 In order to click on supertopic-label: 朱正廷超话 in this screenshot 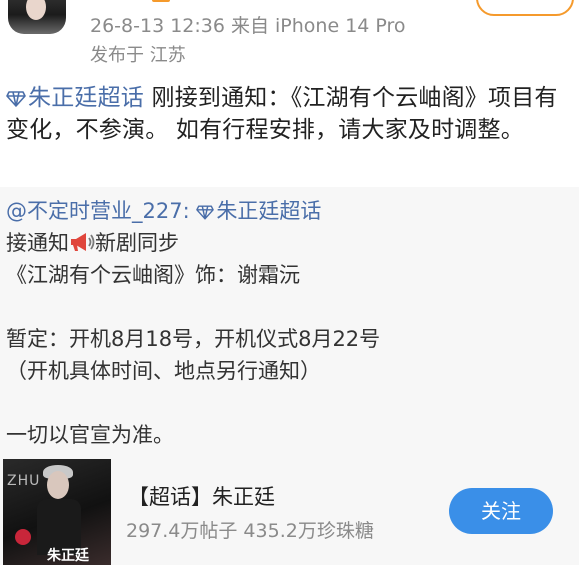, I will do `click(86, 98)`.